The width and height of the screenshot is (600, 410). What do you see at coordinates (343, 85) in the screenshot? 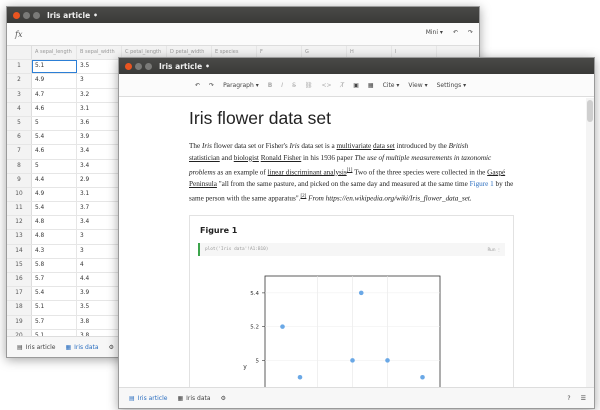
I see `clear-format-icon: T̸` at bounding box center [343, 85].